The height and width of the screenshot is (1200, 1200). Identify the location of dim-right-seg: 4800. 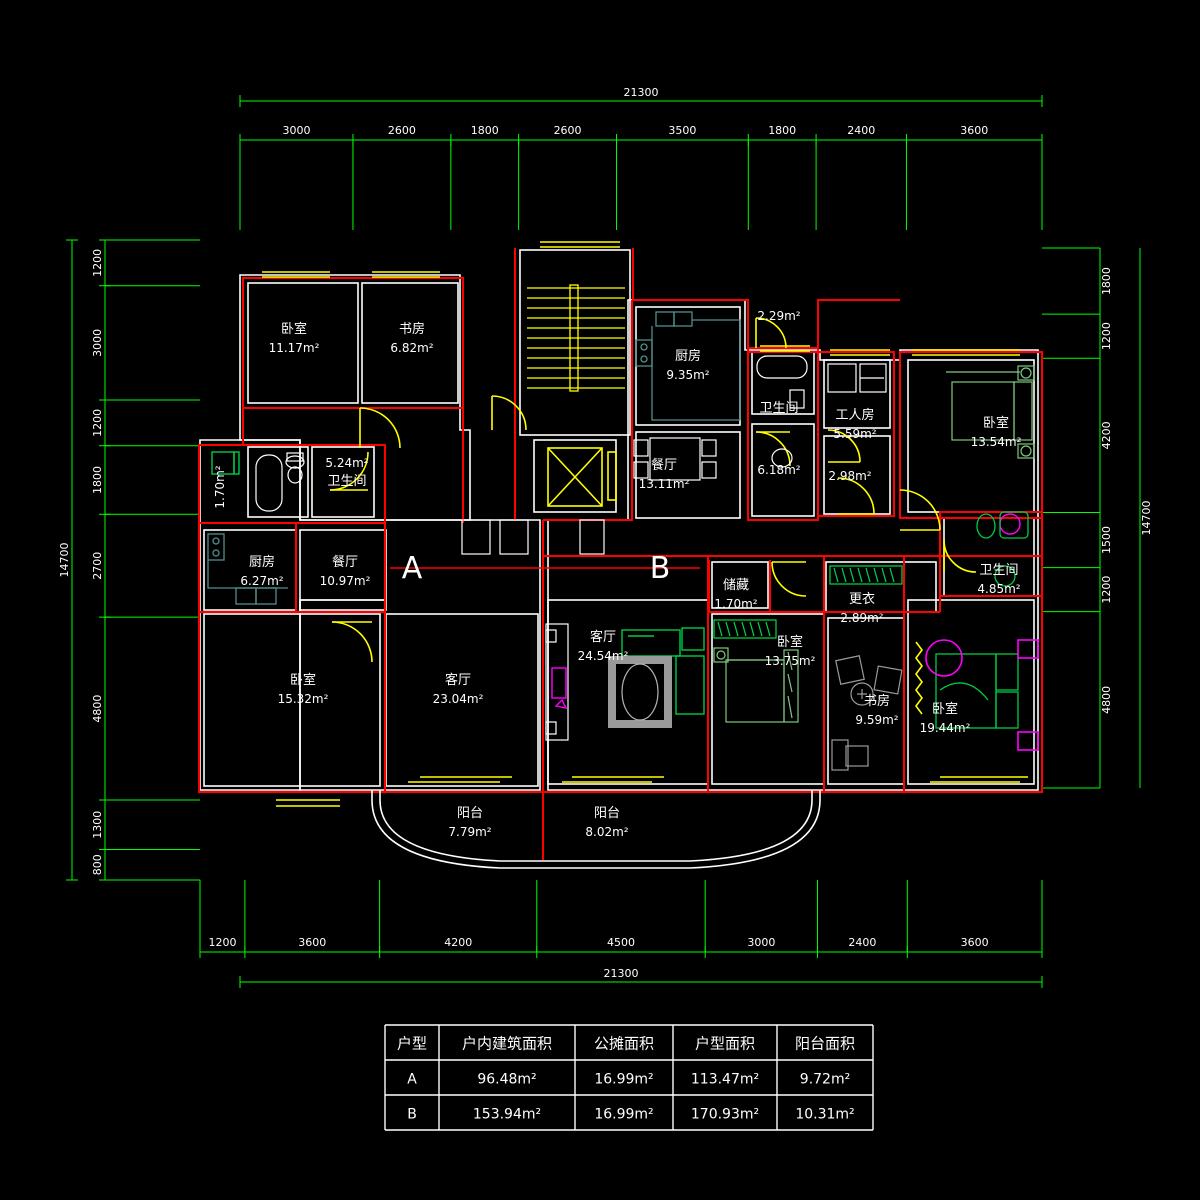
(1106, 700).